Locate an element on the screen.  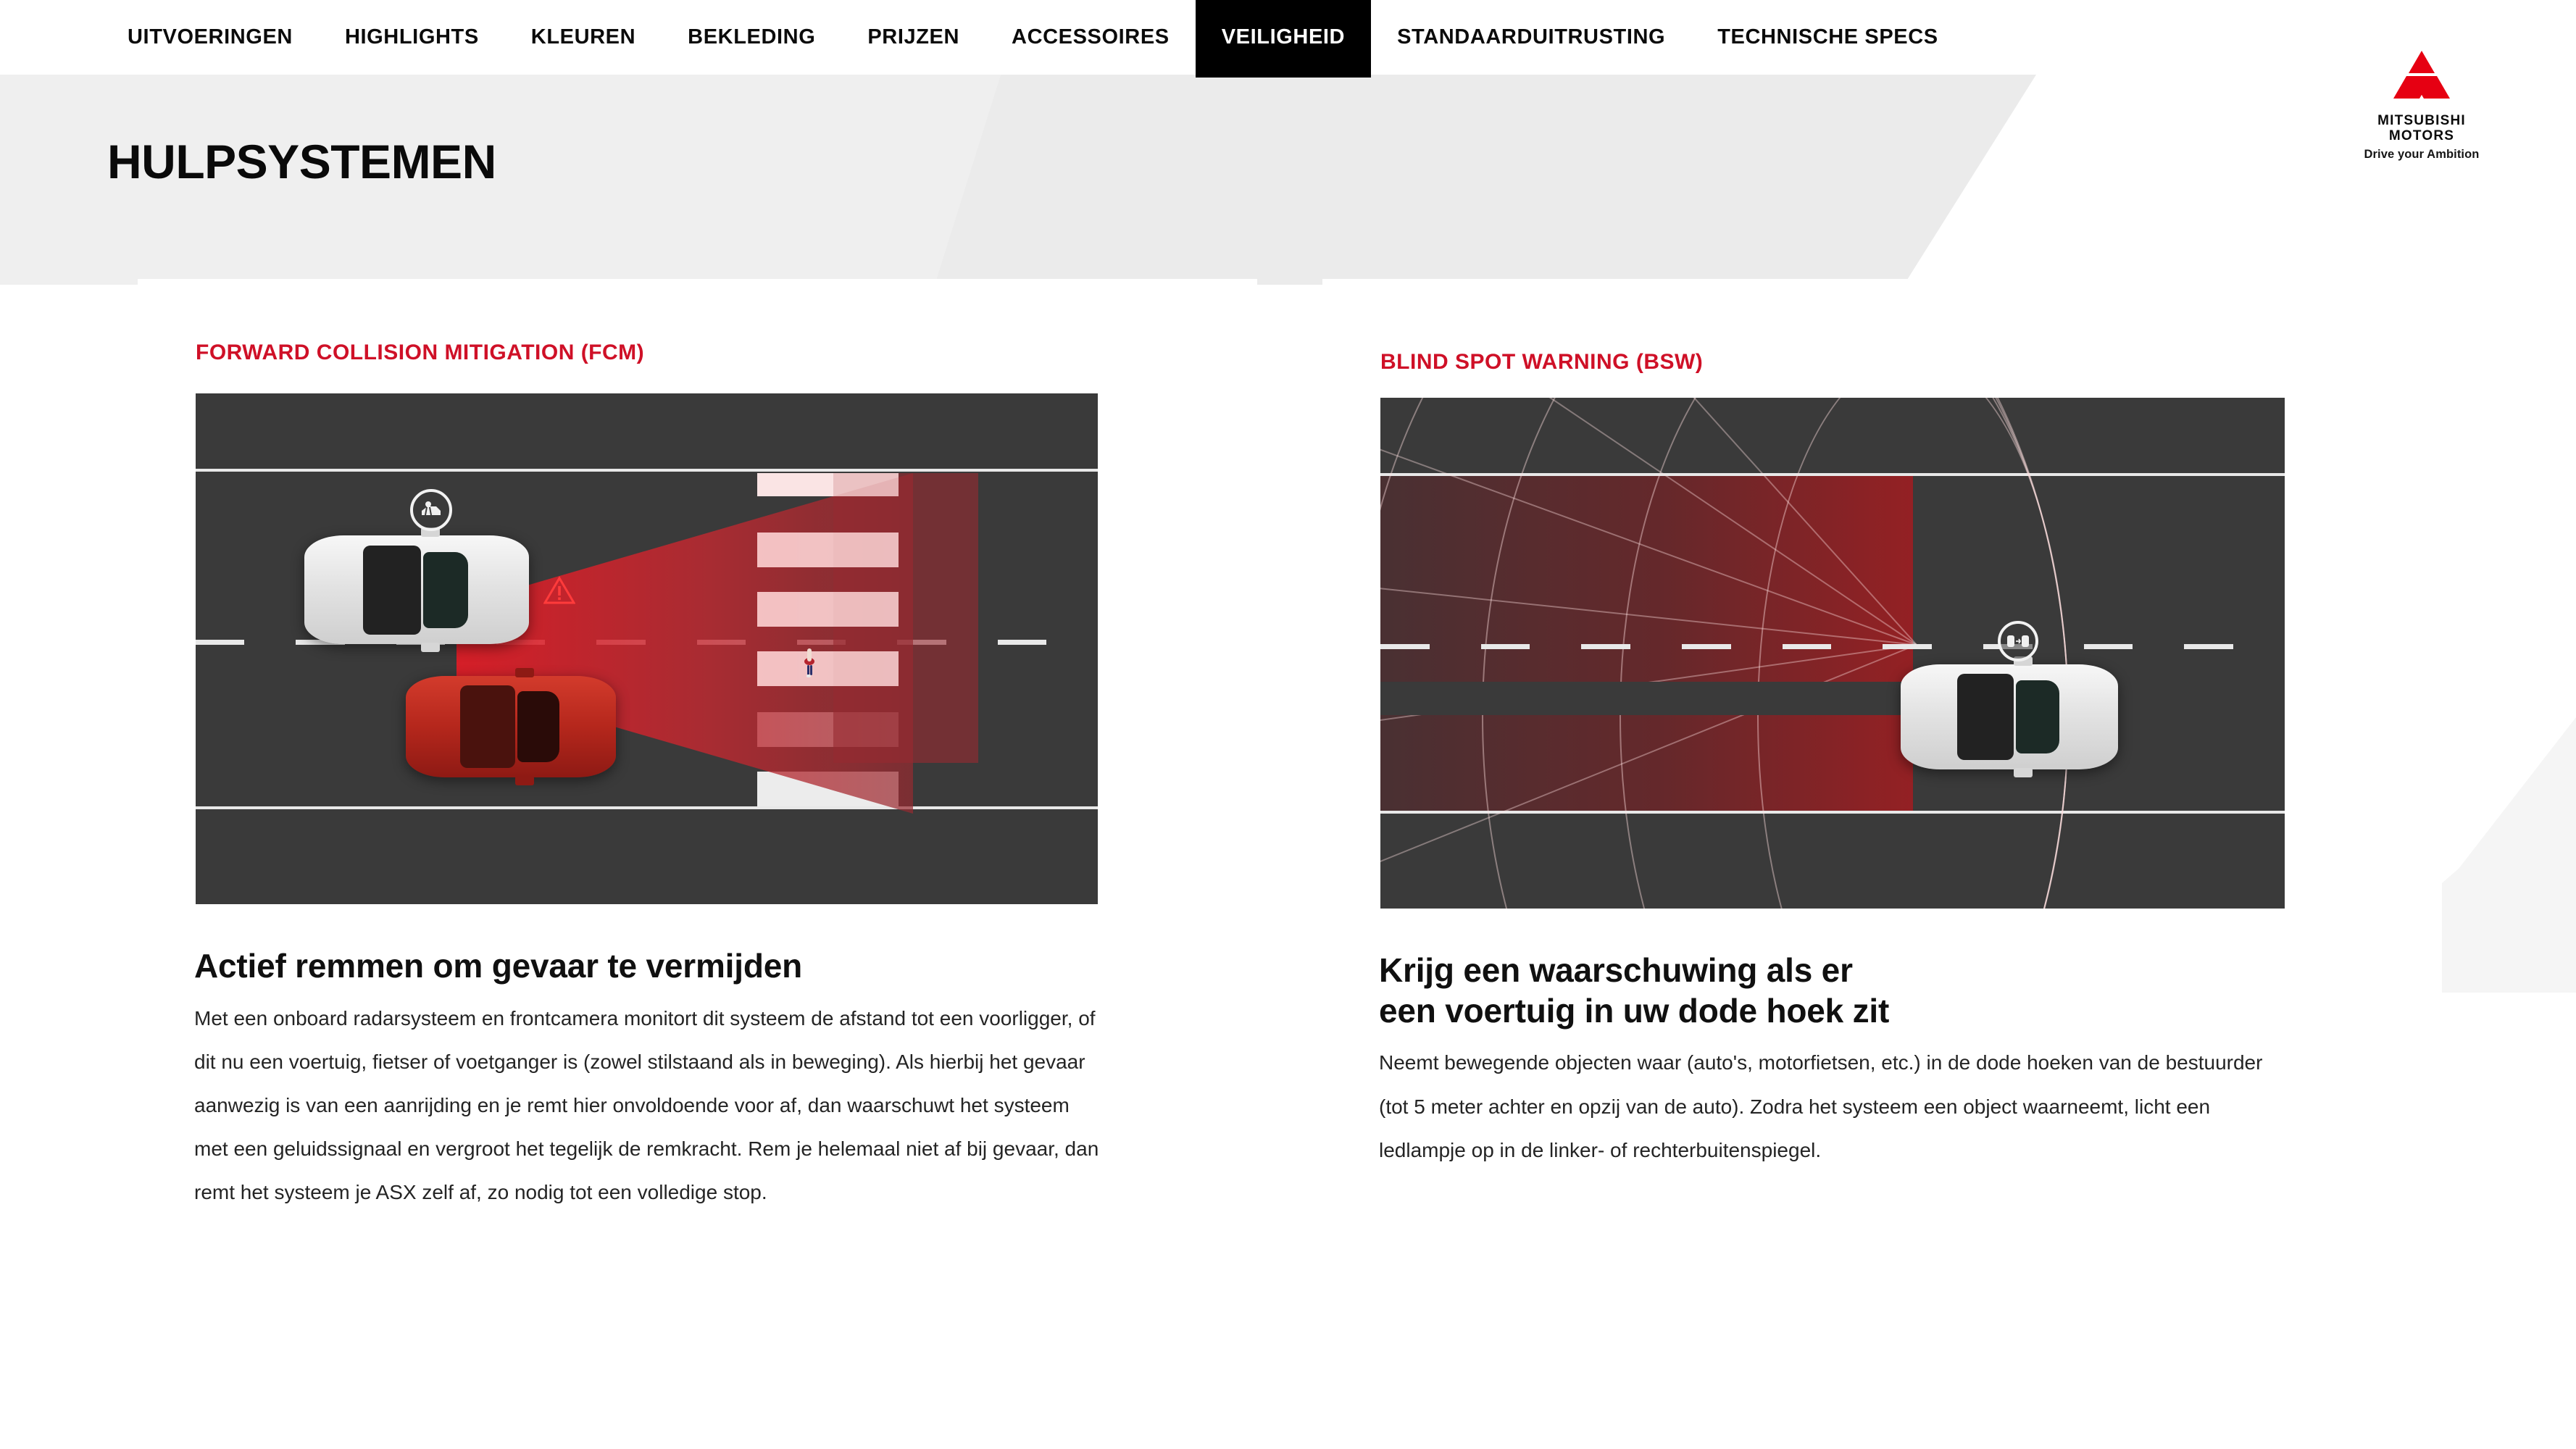
nav-item-highlights: HIGHLIGHTS is located at coordinates (412, 37).